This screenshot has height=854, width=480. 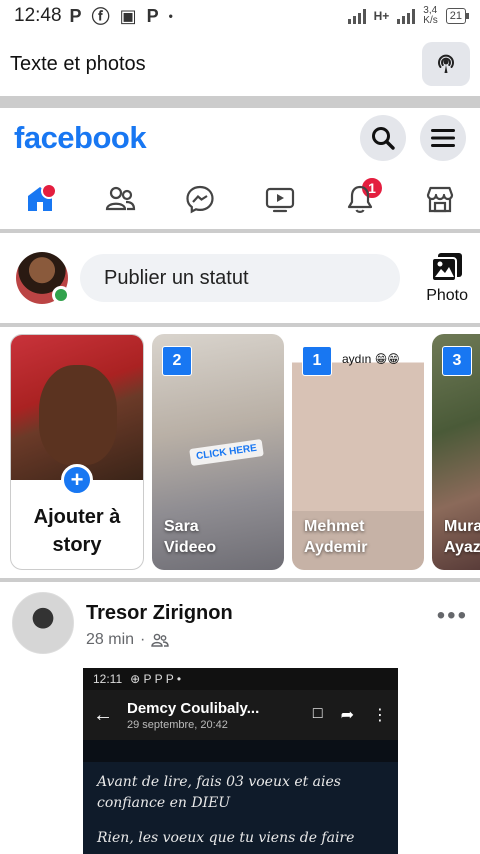 What do you see at coordinates (110, 640) in the screenshot?
I see `post-time: 28 min` at bounding box center [110, 640].